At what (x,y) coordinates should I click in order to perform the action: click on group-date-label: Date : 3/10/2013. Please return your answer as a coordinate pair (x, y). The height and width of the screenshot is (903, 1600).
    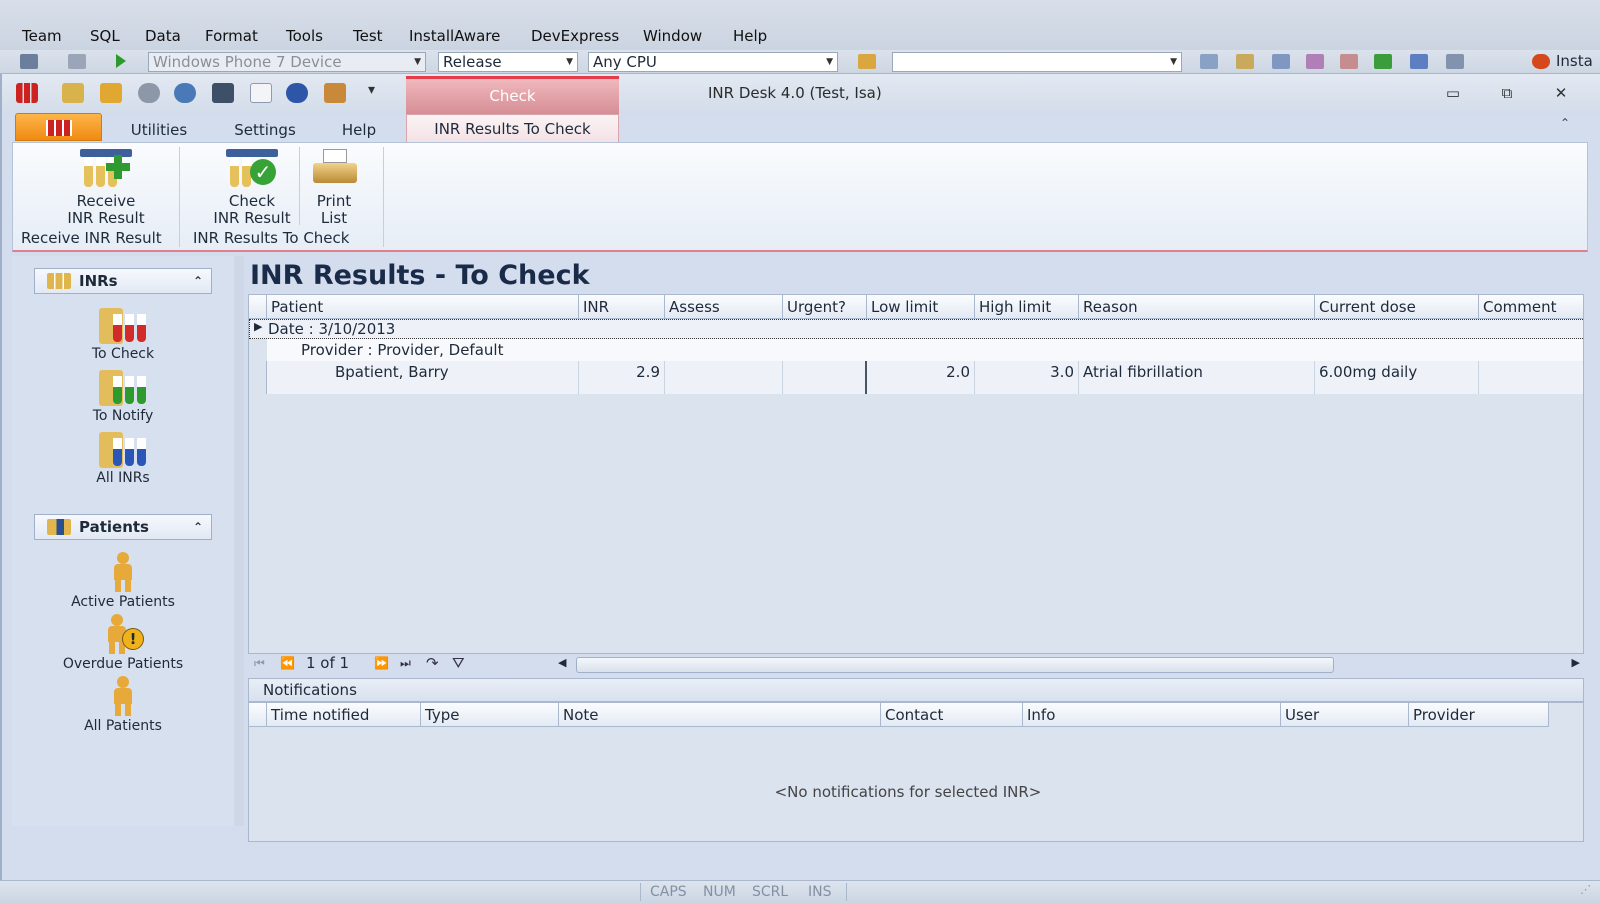
    Looking at the image, I should click on (332, 329).